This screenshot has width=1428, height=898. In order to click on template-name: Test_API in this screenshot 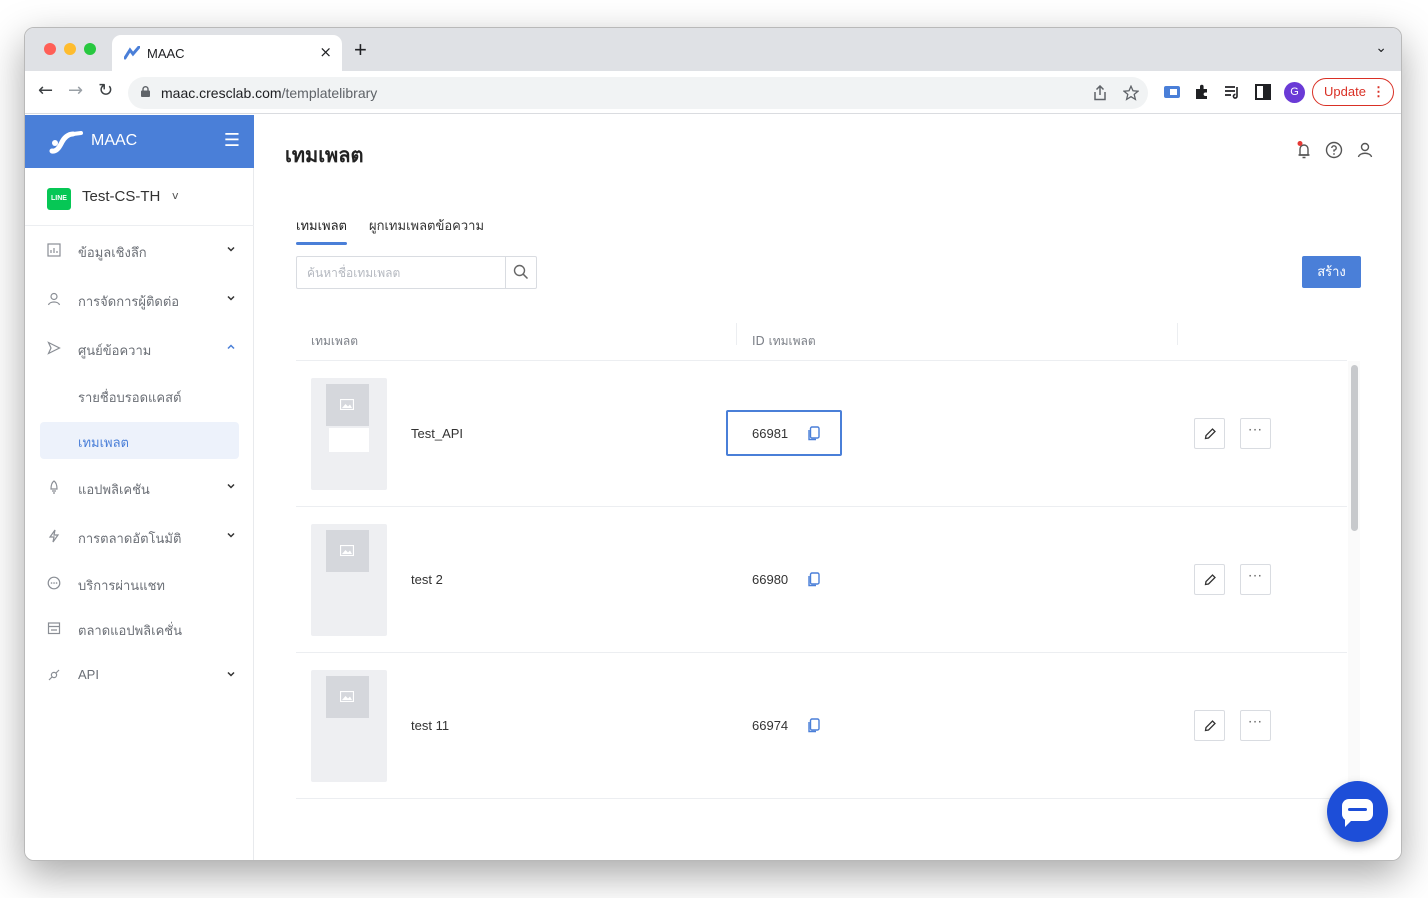, I will do `click(437, 433)`.